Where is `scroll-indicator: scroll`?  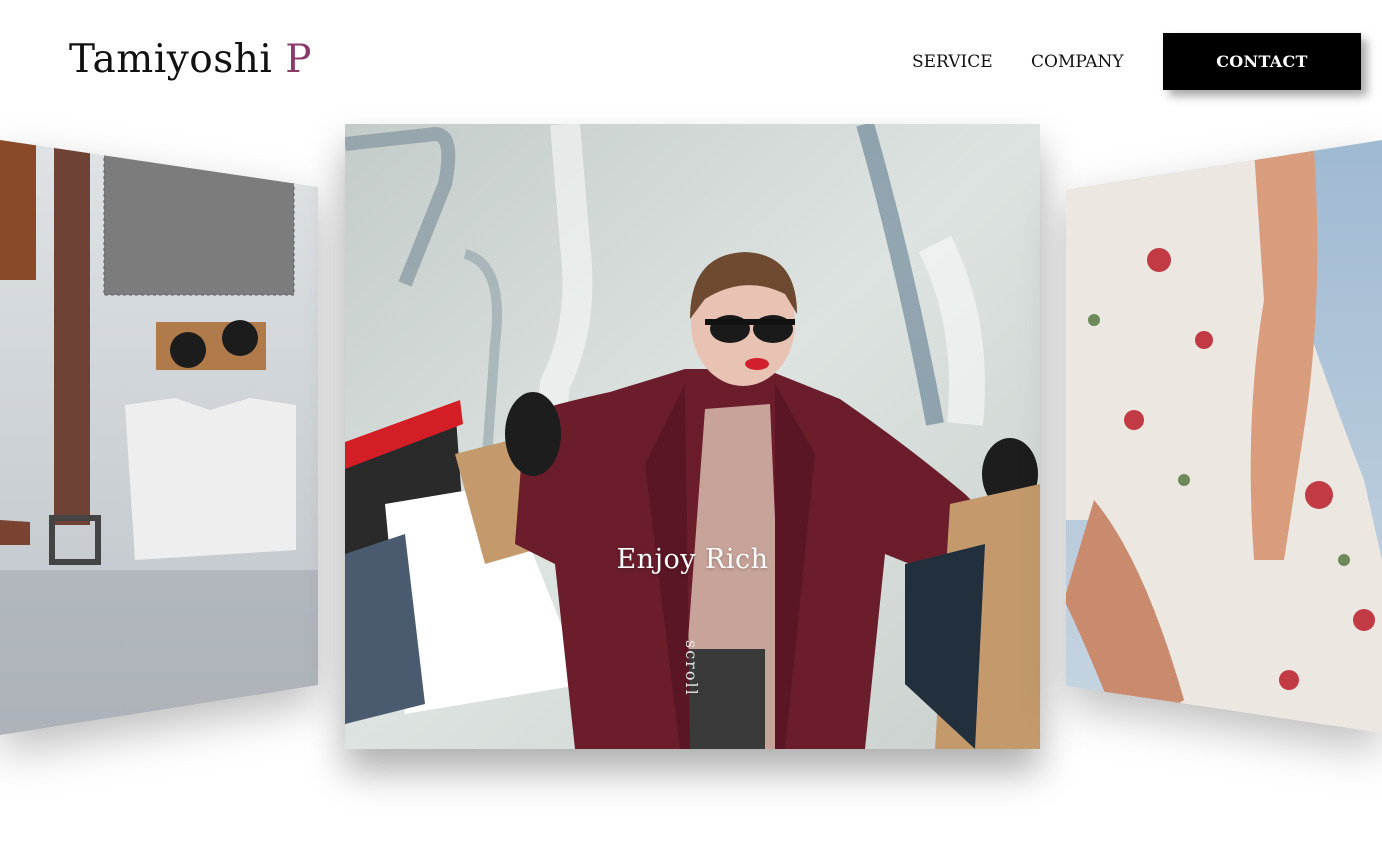
scroll-indicator: scroll is located at coordinates (691, 668).